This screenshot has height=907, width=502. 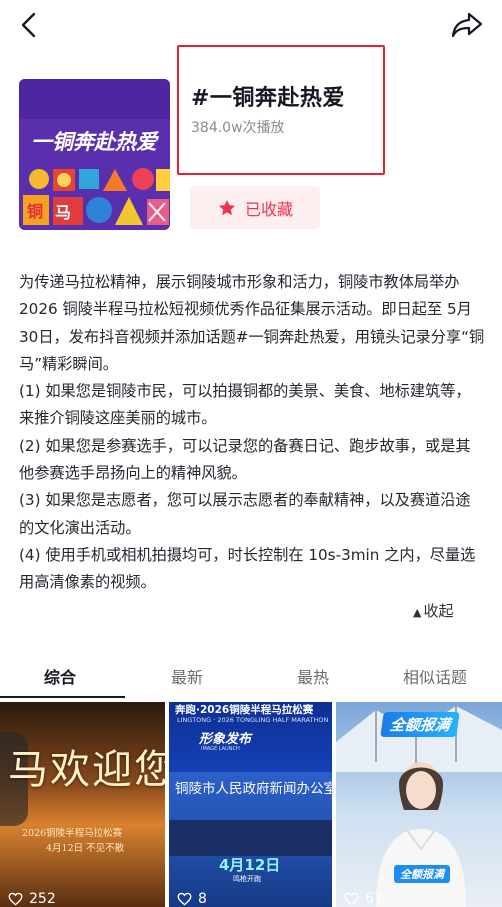 What do you see at coordinates (438, 611) in the screenshot?
I see `collapse-label: 收起` at bounding box center [438, 611].